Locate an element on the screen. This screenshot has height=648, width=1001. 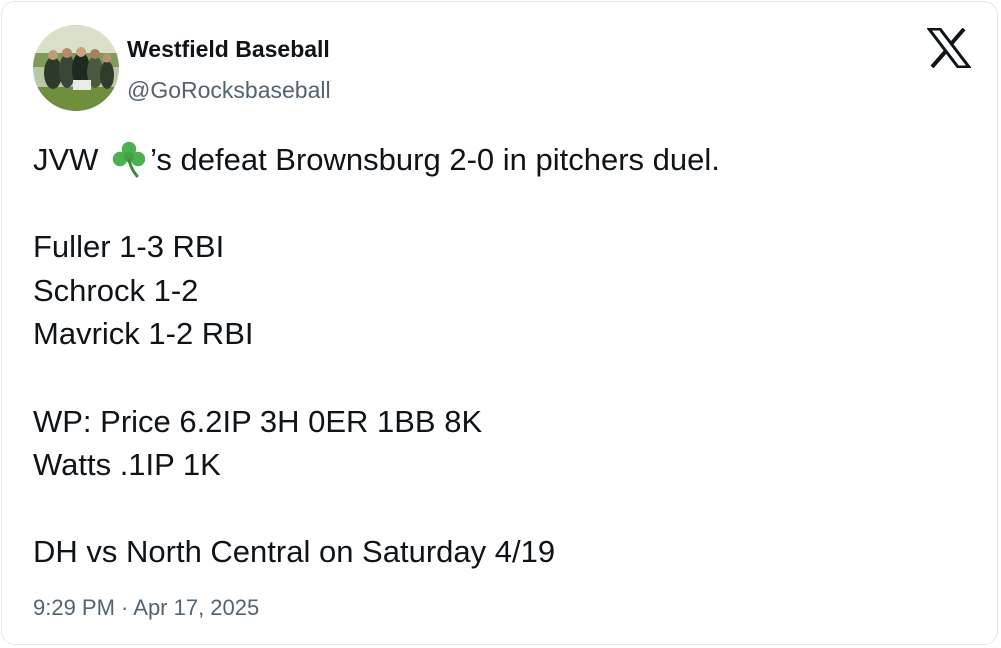
author-avatar is located at coordinates (76, 68).